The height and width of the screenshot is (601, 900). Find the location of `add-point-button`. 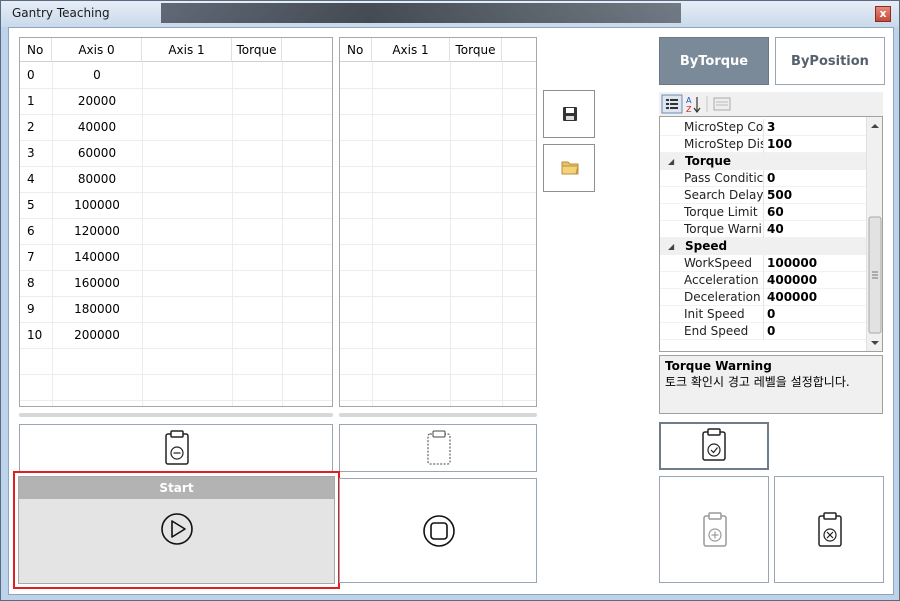

add-point-button is located at coordinates (714, 529).